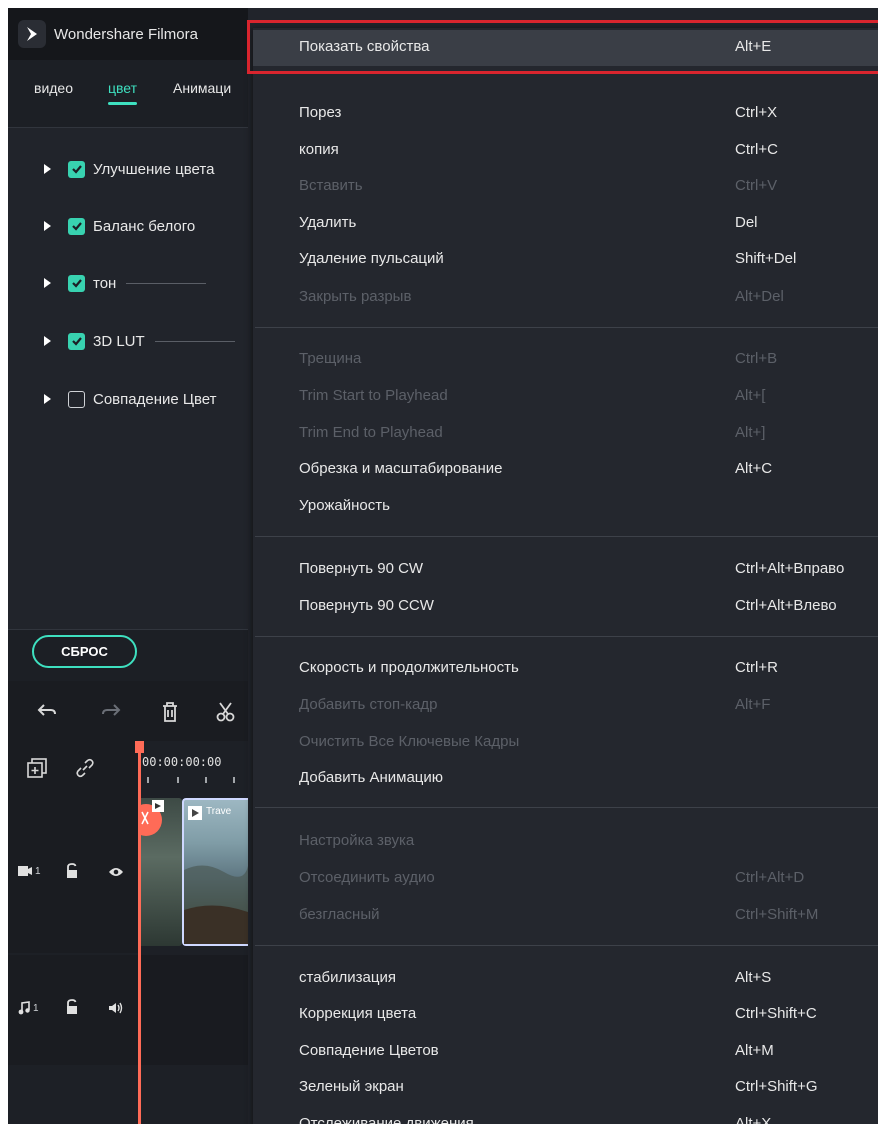 The image size is (878, 1124). I want to click on menu-item-cut: Порез Ctrl+X, so click(565, 114).